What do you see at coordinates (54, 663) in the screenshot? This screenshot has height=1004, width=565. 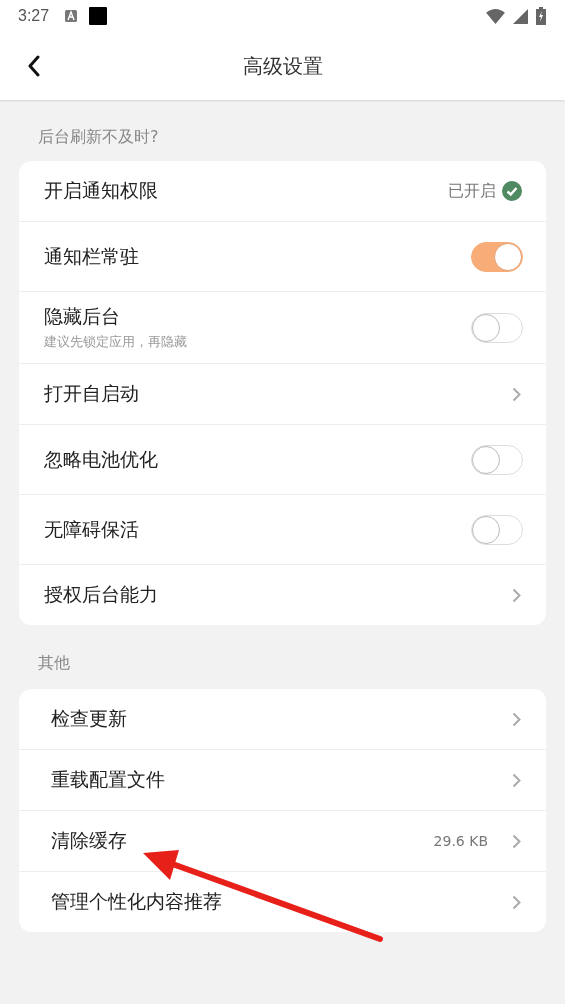 I see `section-title: 其他` at bounding box center [54, 663].